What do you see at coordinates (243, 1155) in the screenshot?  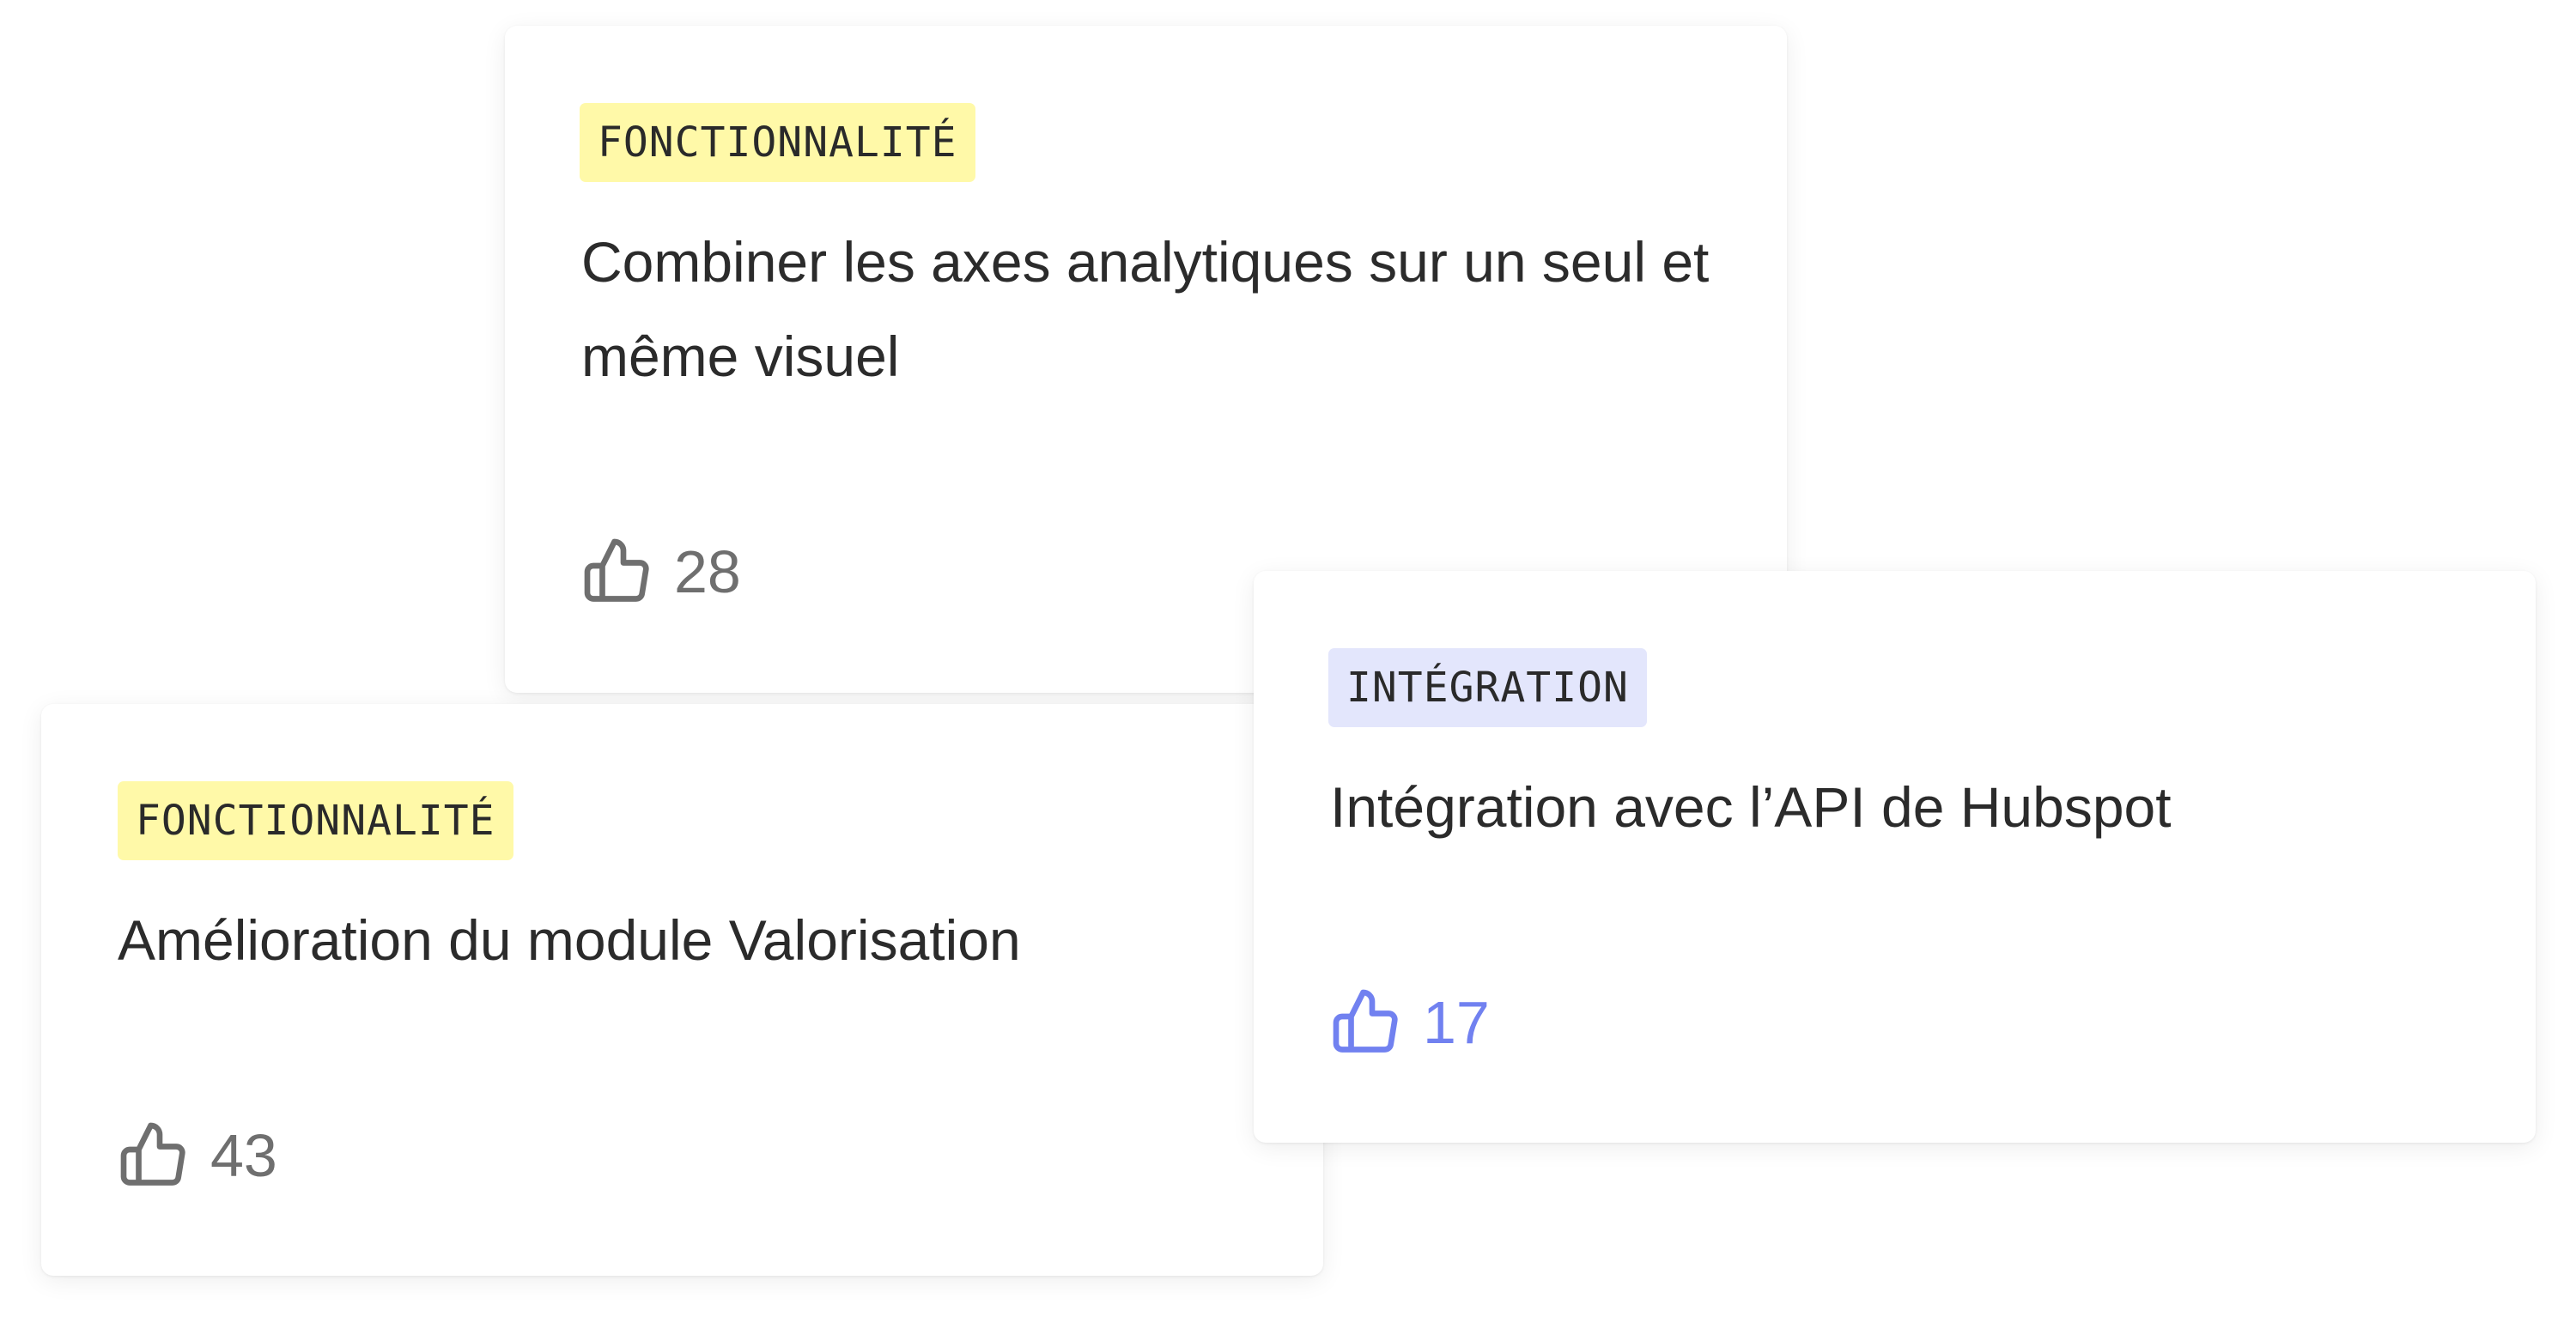 I see `vote-count: 43` at bounding box center [243, 1155].